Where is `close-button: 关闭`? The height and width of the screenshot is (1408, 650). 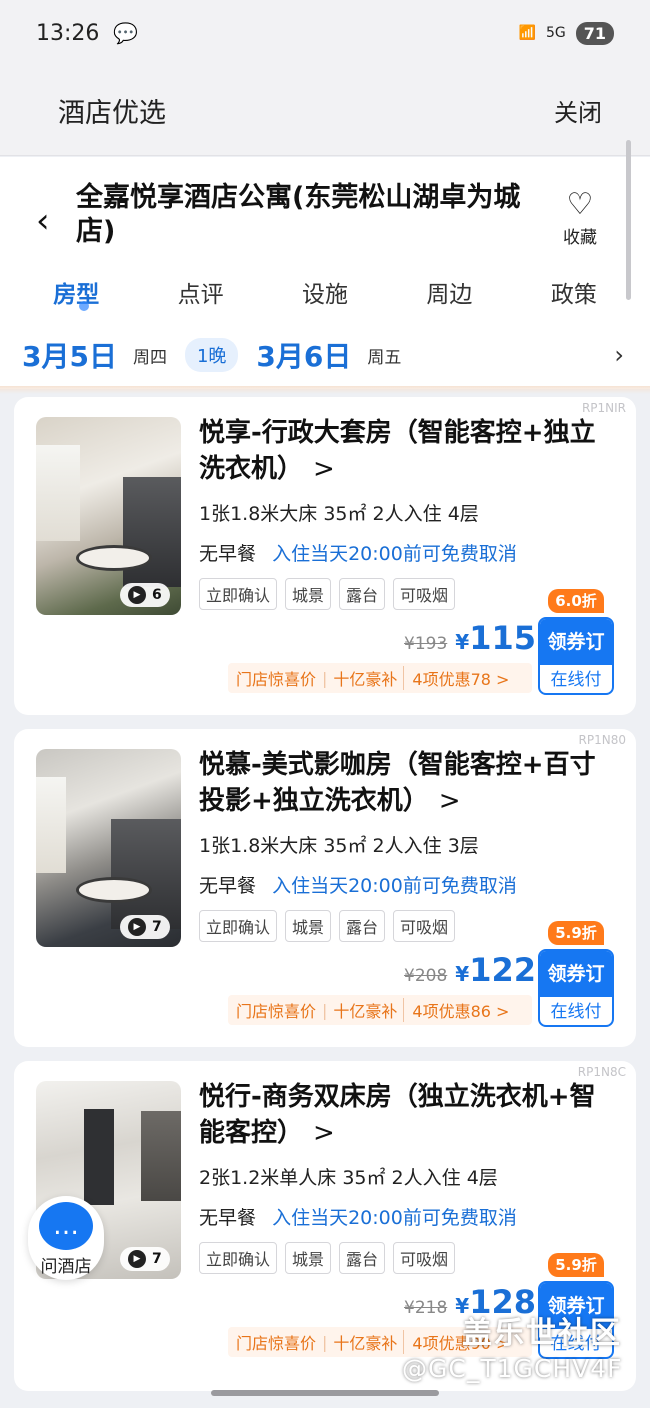 close-button: 关闭 is located at coordinates (578, 110).